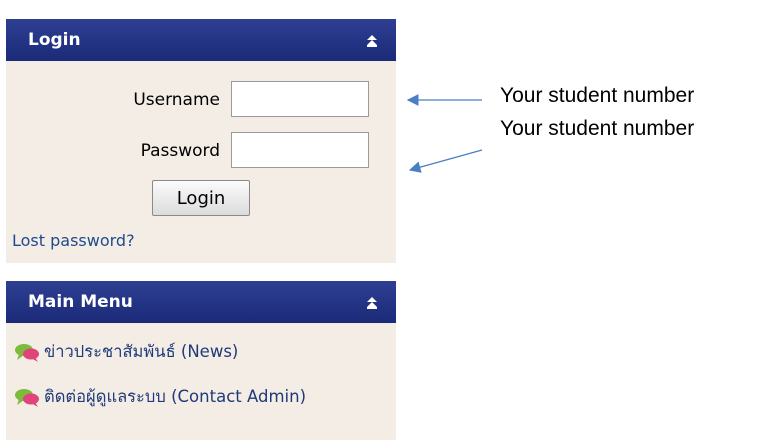 The height and width of the screenshot is (440, 760). Describe the element at coordinates (444, 133) in the screenshot. I see `annotation-arrows` at that location.